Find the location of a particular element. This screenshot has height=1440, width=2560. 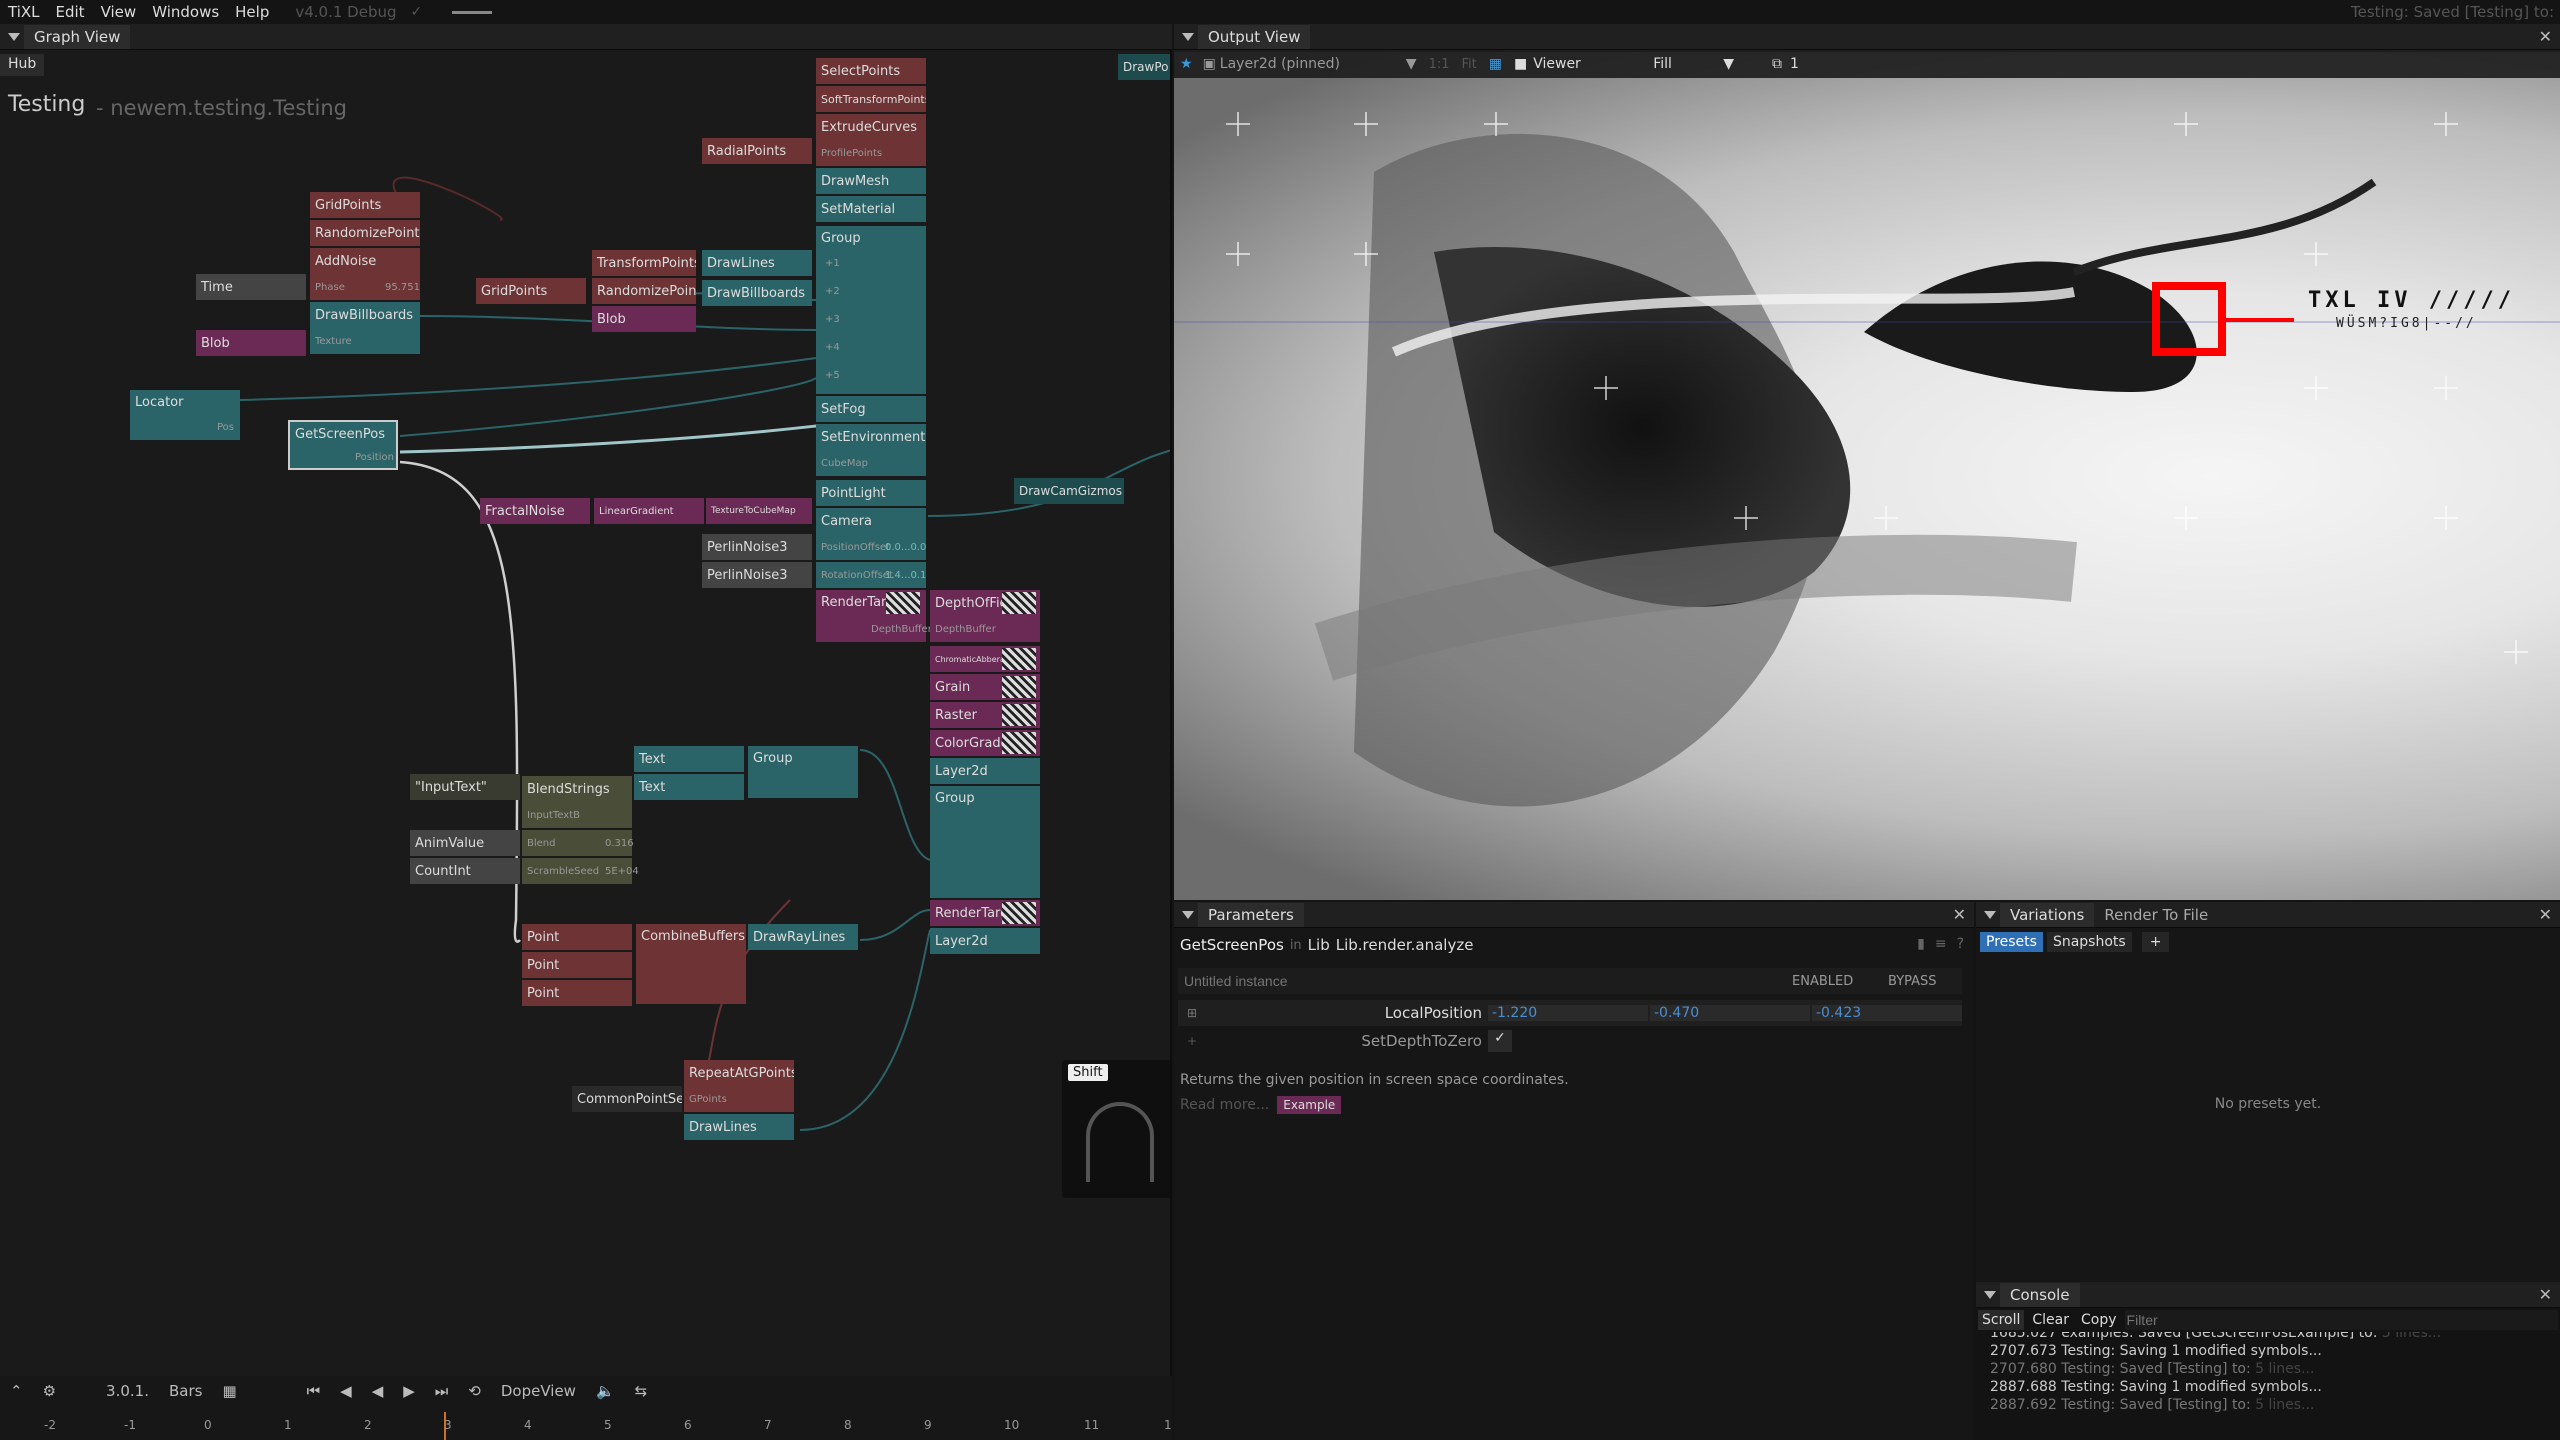

node-point-light: PointLight is located at coordinates (871, 493).